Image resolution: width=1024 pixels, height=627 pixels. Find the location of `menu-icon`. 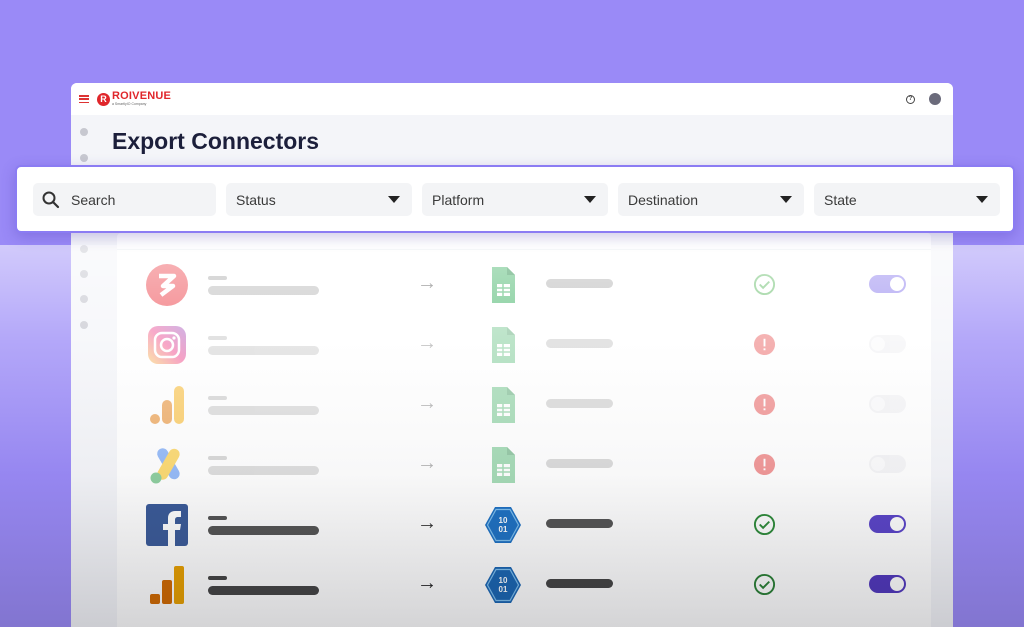

menu-icon is located at coordinates (84, 99).